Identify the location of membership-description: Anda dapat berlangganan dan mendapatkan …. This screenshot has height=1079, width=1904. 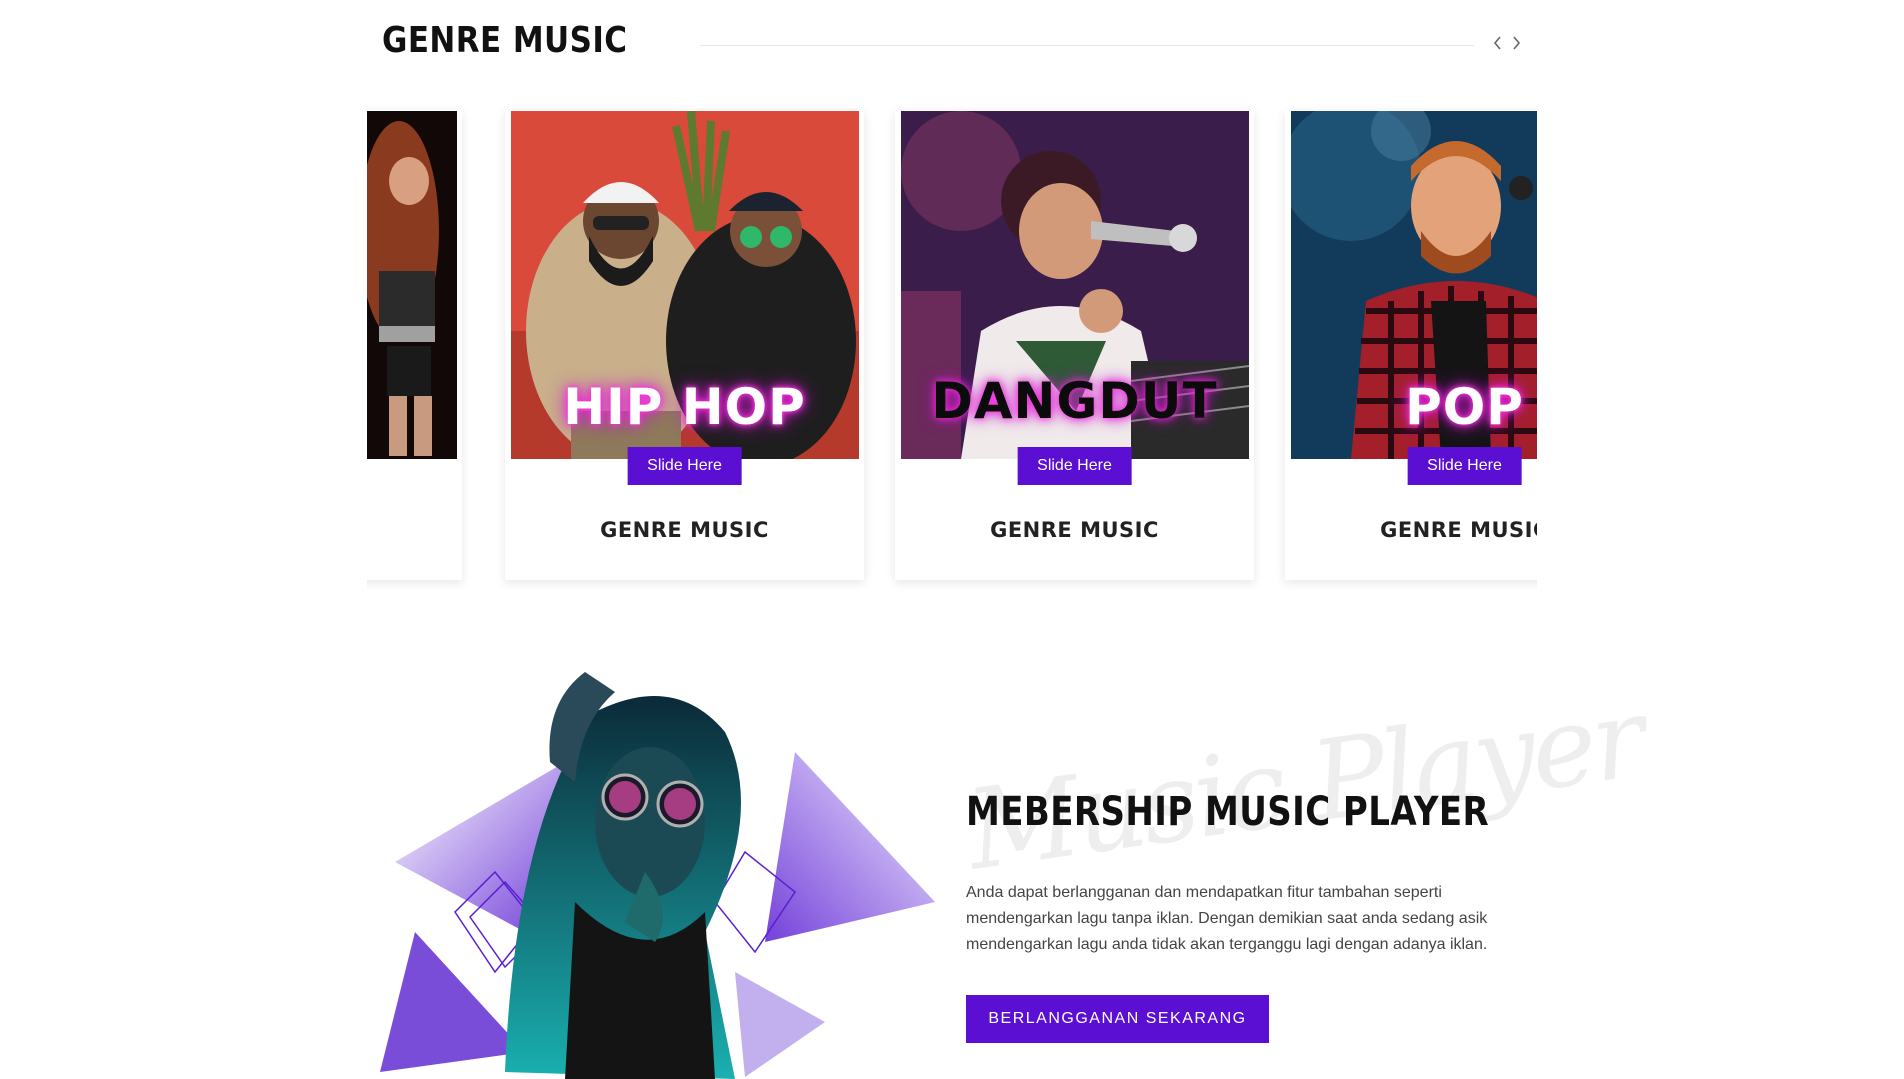
(1227, 918).